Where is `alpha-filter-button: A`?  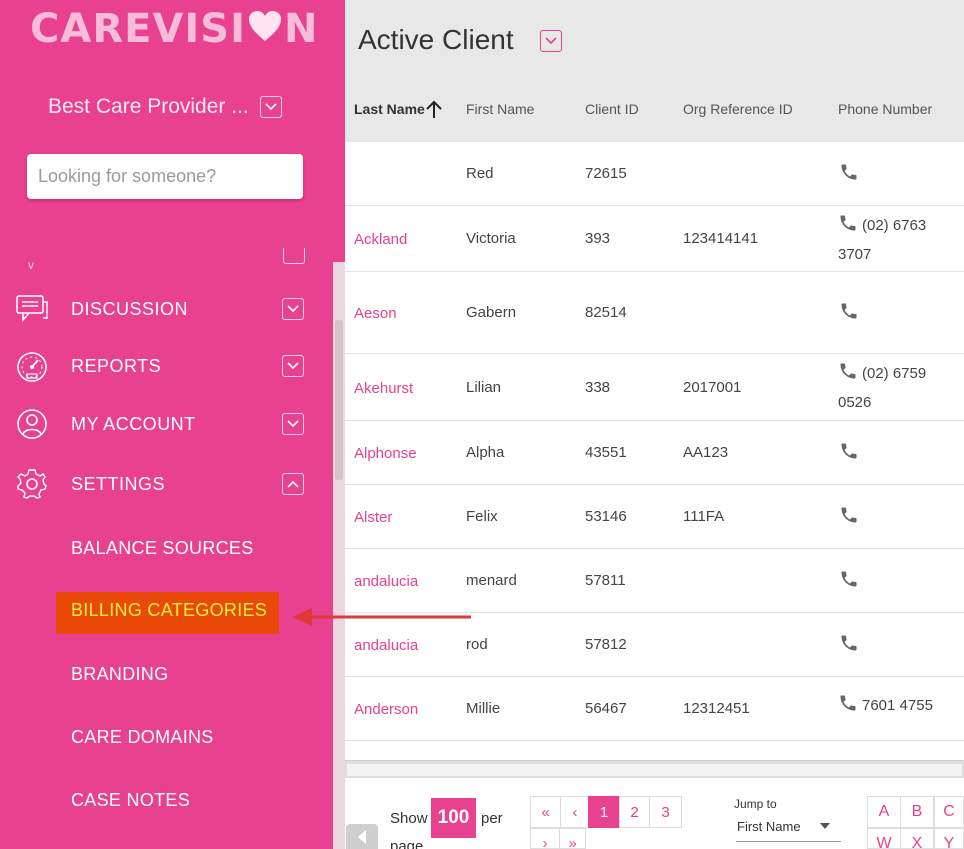 alpha-filter-button: A is located at coordinates (884, 812).